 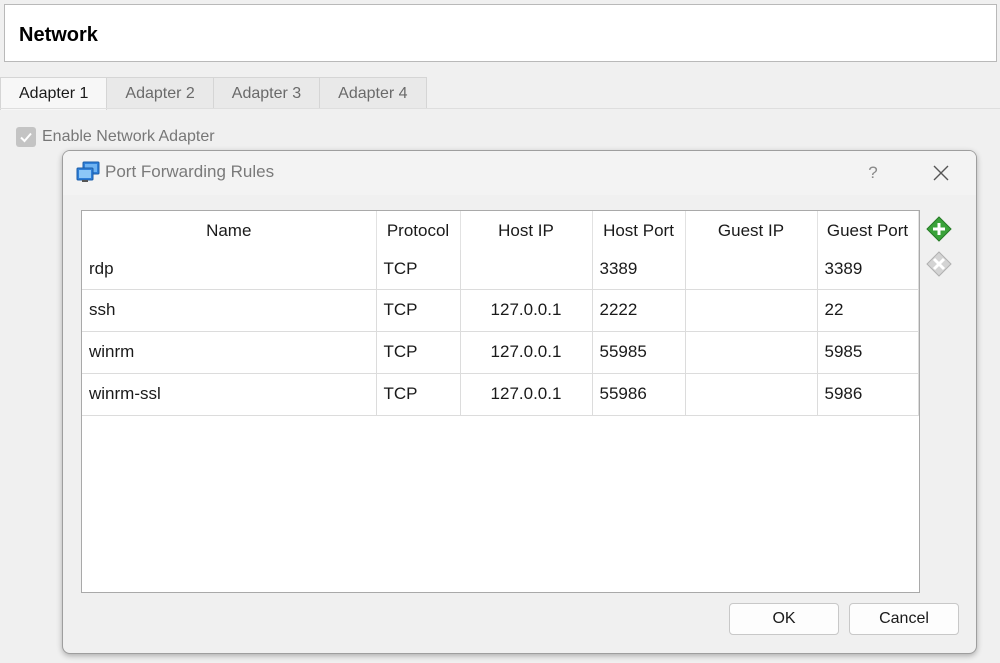 I want to click on remove-rule-icon, so click(x=939, y=264).